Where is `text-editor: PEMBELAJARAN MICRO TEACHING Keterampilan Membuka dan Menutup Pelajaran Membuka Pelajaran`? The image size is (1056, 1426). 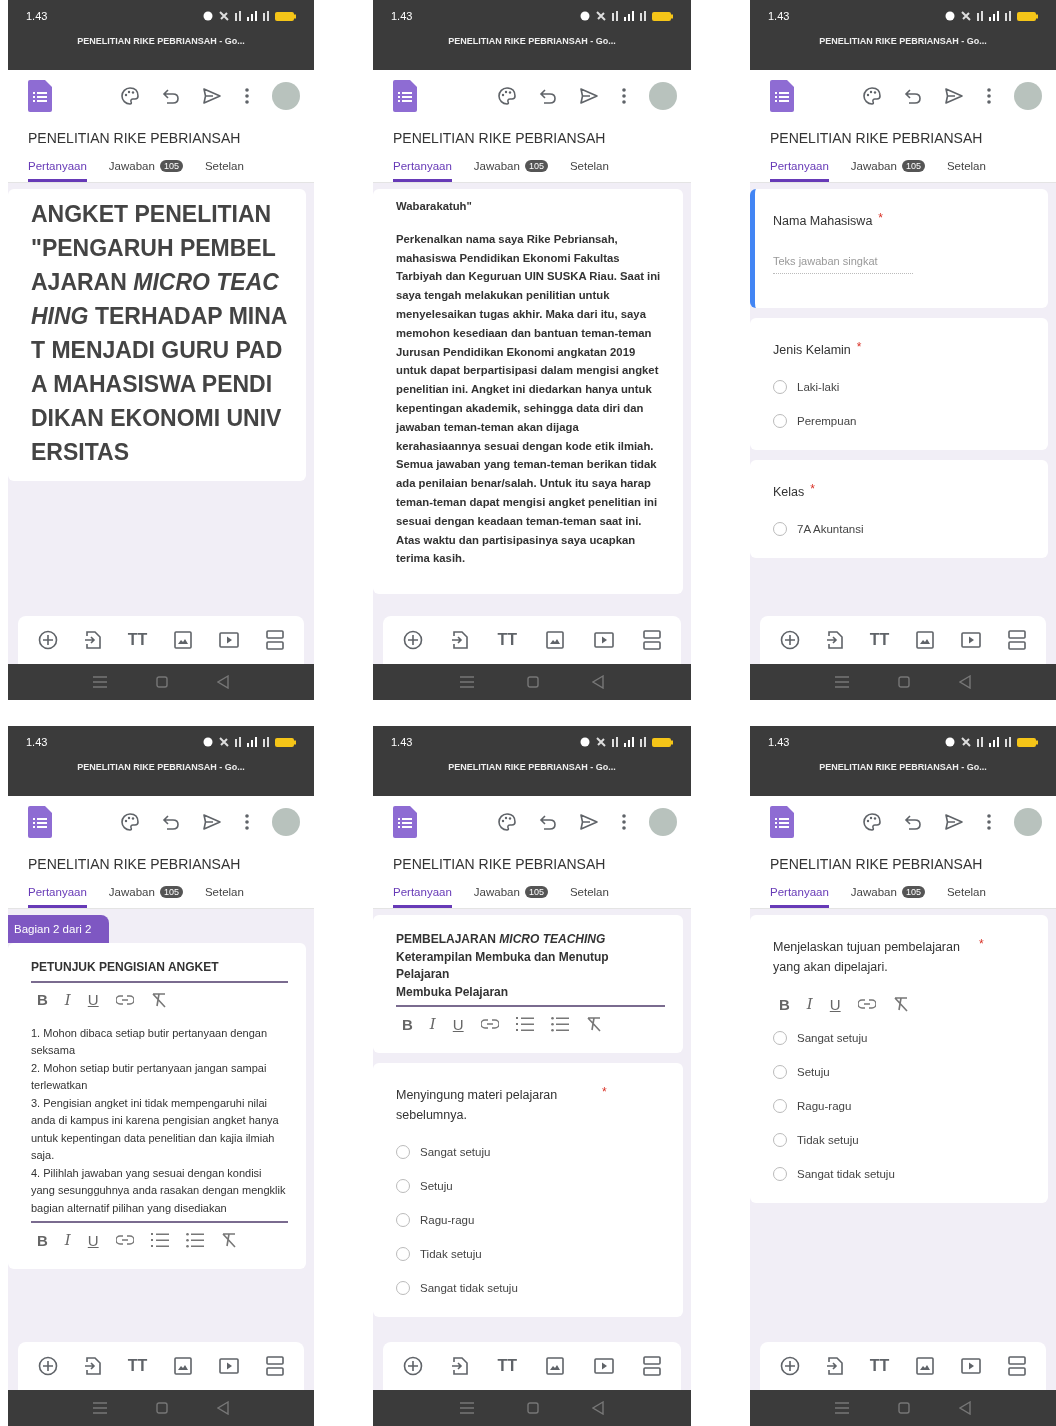 text-editor: PEMBELAJARAN MICRO TEACHING Keterampilan Membuka dan Menutup Pelajaran Membuka Pelajaran is located at coordinates (530, 965).